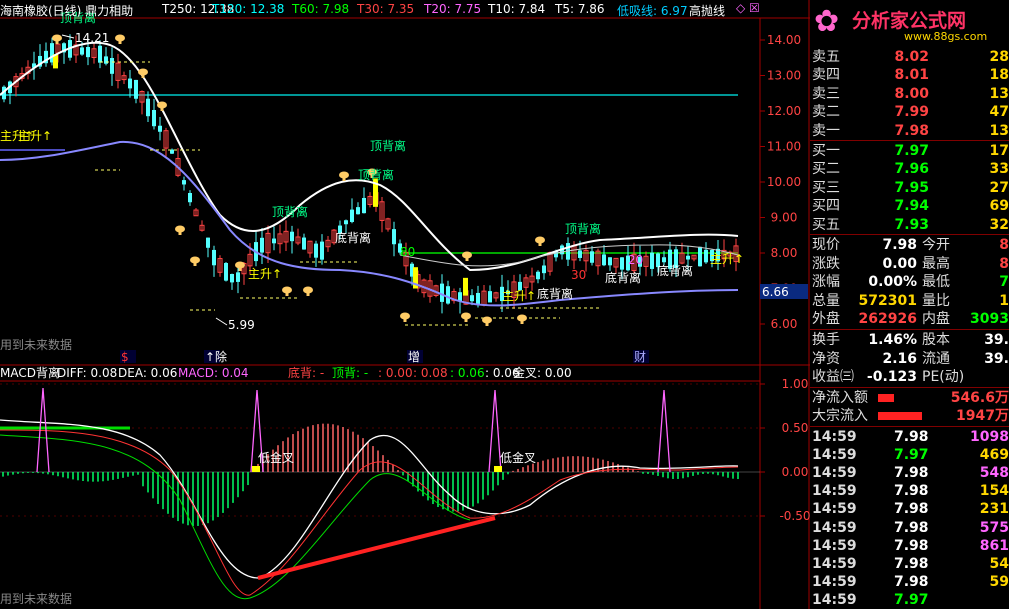 The width and height of the screenshot is (1009, 609). I want to click on logo-flower-icon: ✿, so click(827, 21).